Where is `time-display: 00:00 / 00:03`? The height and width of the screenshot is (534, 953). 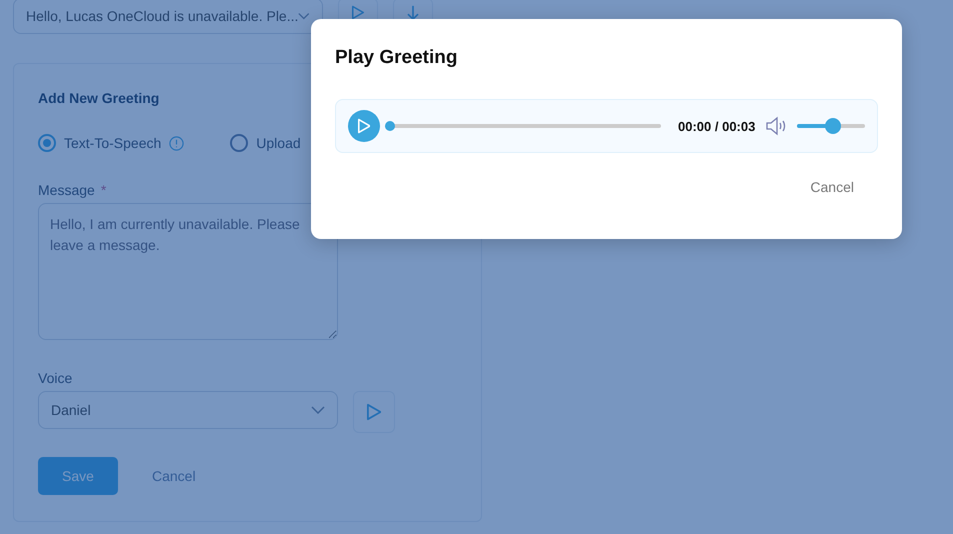
time-display: 00:00 / 00:03 is located at coordinates (717, 126).